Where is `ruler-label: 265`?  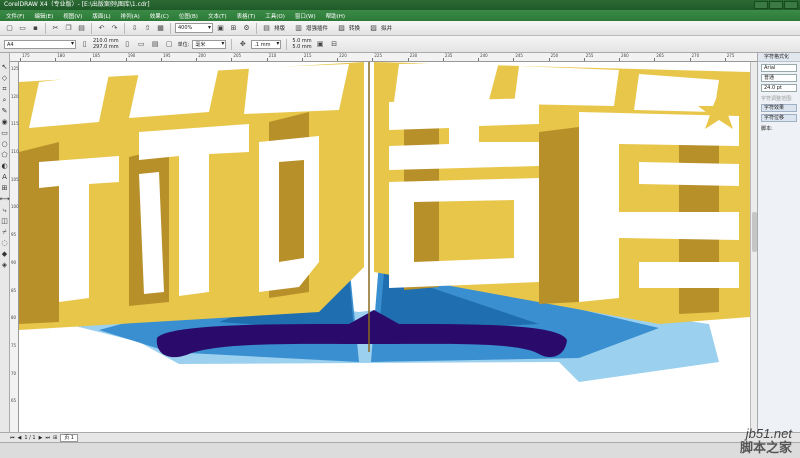 ruler-label: 265 is located at coordinates (660, 55).